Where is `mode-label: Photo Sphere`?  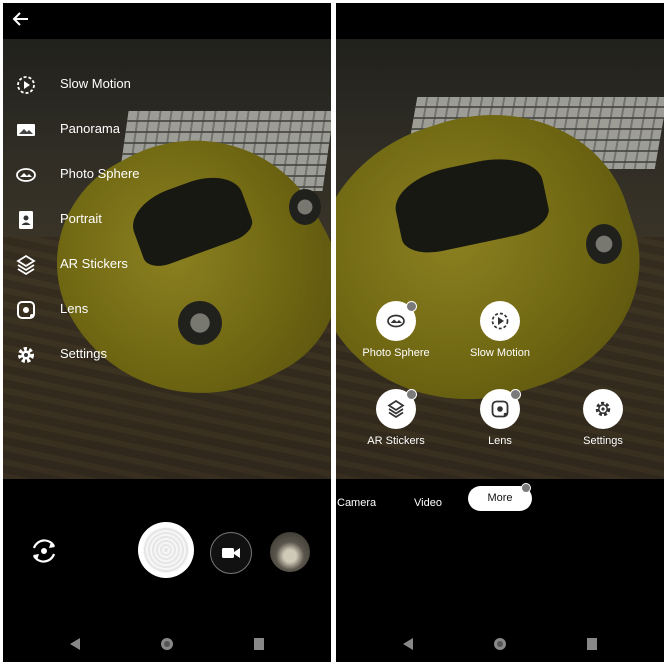 mode-label: Photo Sphere is located at coordinates (396, 353).